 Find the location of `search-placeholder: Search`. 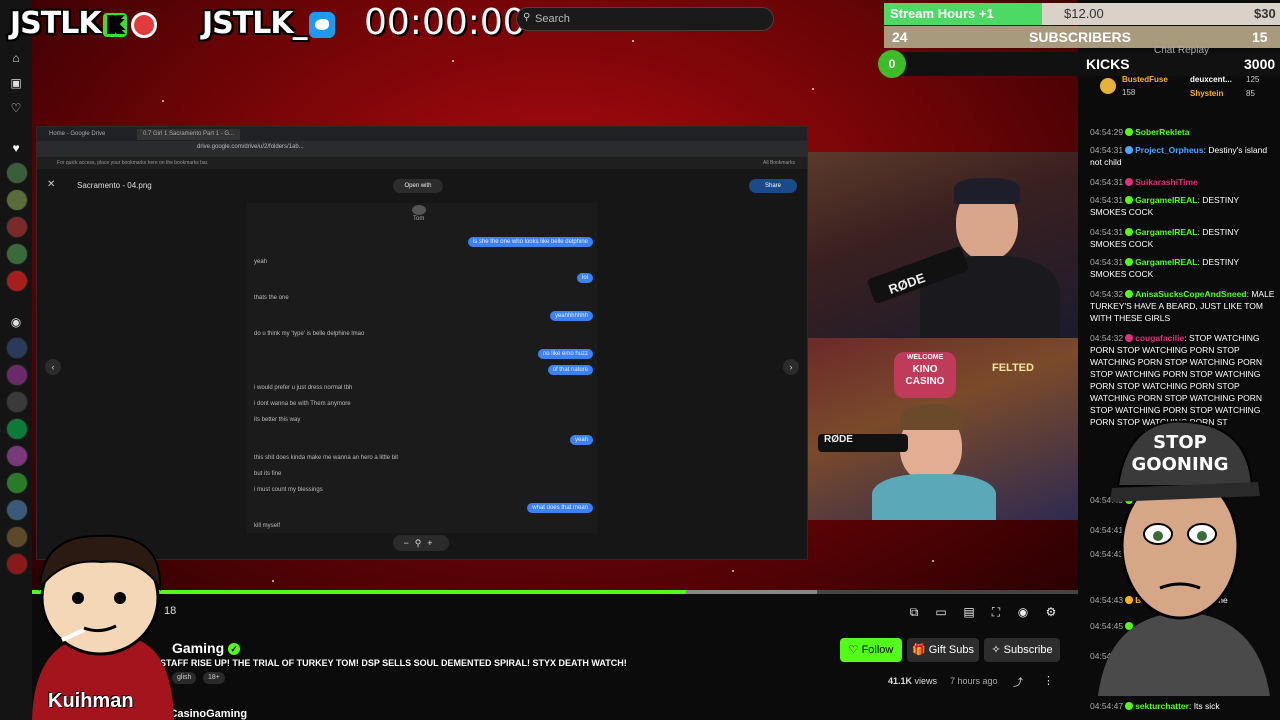

search-placeholder: Search is located at coordinates (552, 19).